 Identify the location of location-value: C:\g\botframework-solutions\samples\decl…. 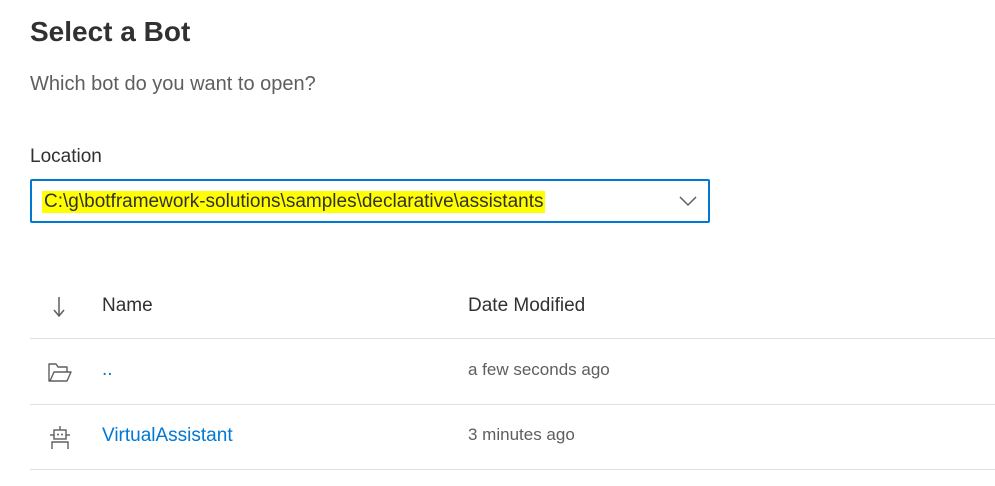
(294, 202).